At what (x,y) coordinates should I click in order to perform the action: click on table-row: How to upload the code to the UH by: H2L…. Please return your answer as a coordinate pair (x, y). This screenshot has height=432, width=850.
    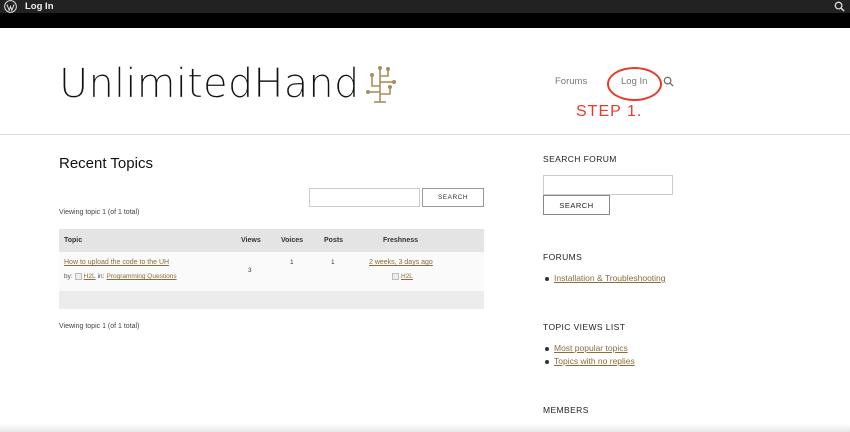
    Looking at the image, I should click on (271, 271).